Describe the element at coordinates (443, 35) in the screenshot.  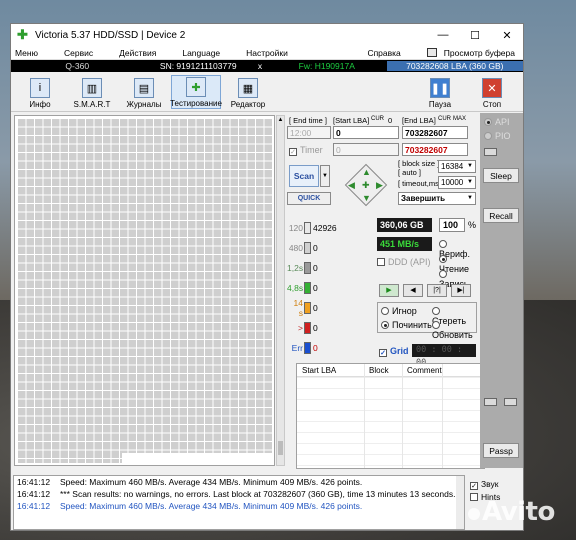
I see `minimize-button: —` at that location.